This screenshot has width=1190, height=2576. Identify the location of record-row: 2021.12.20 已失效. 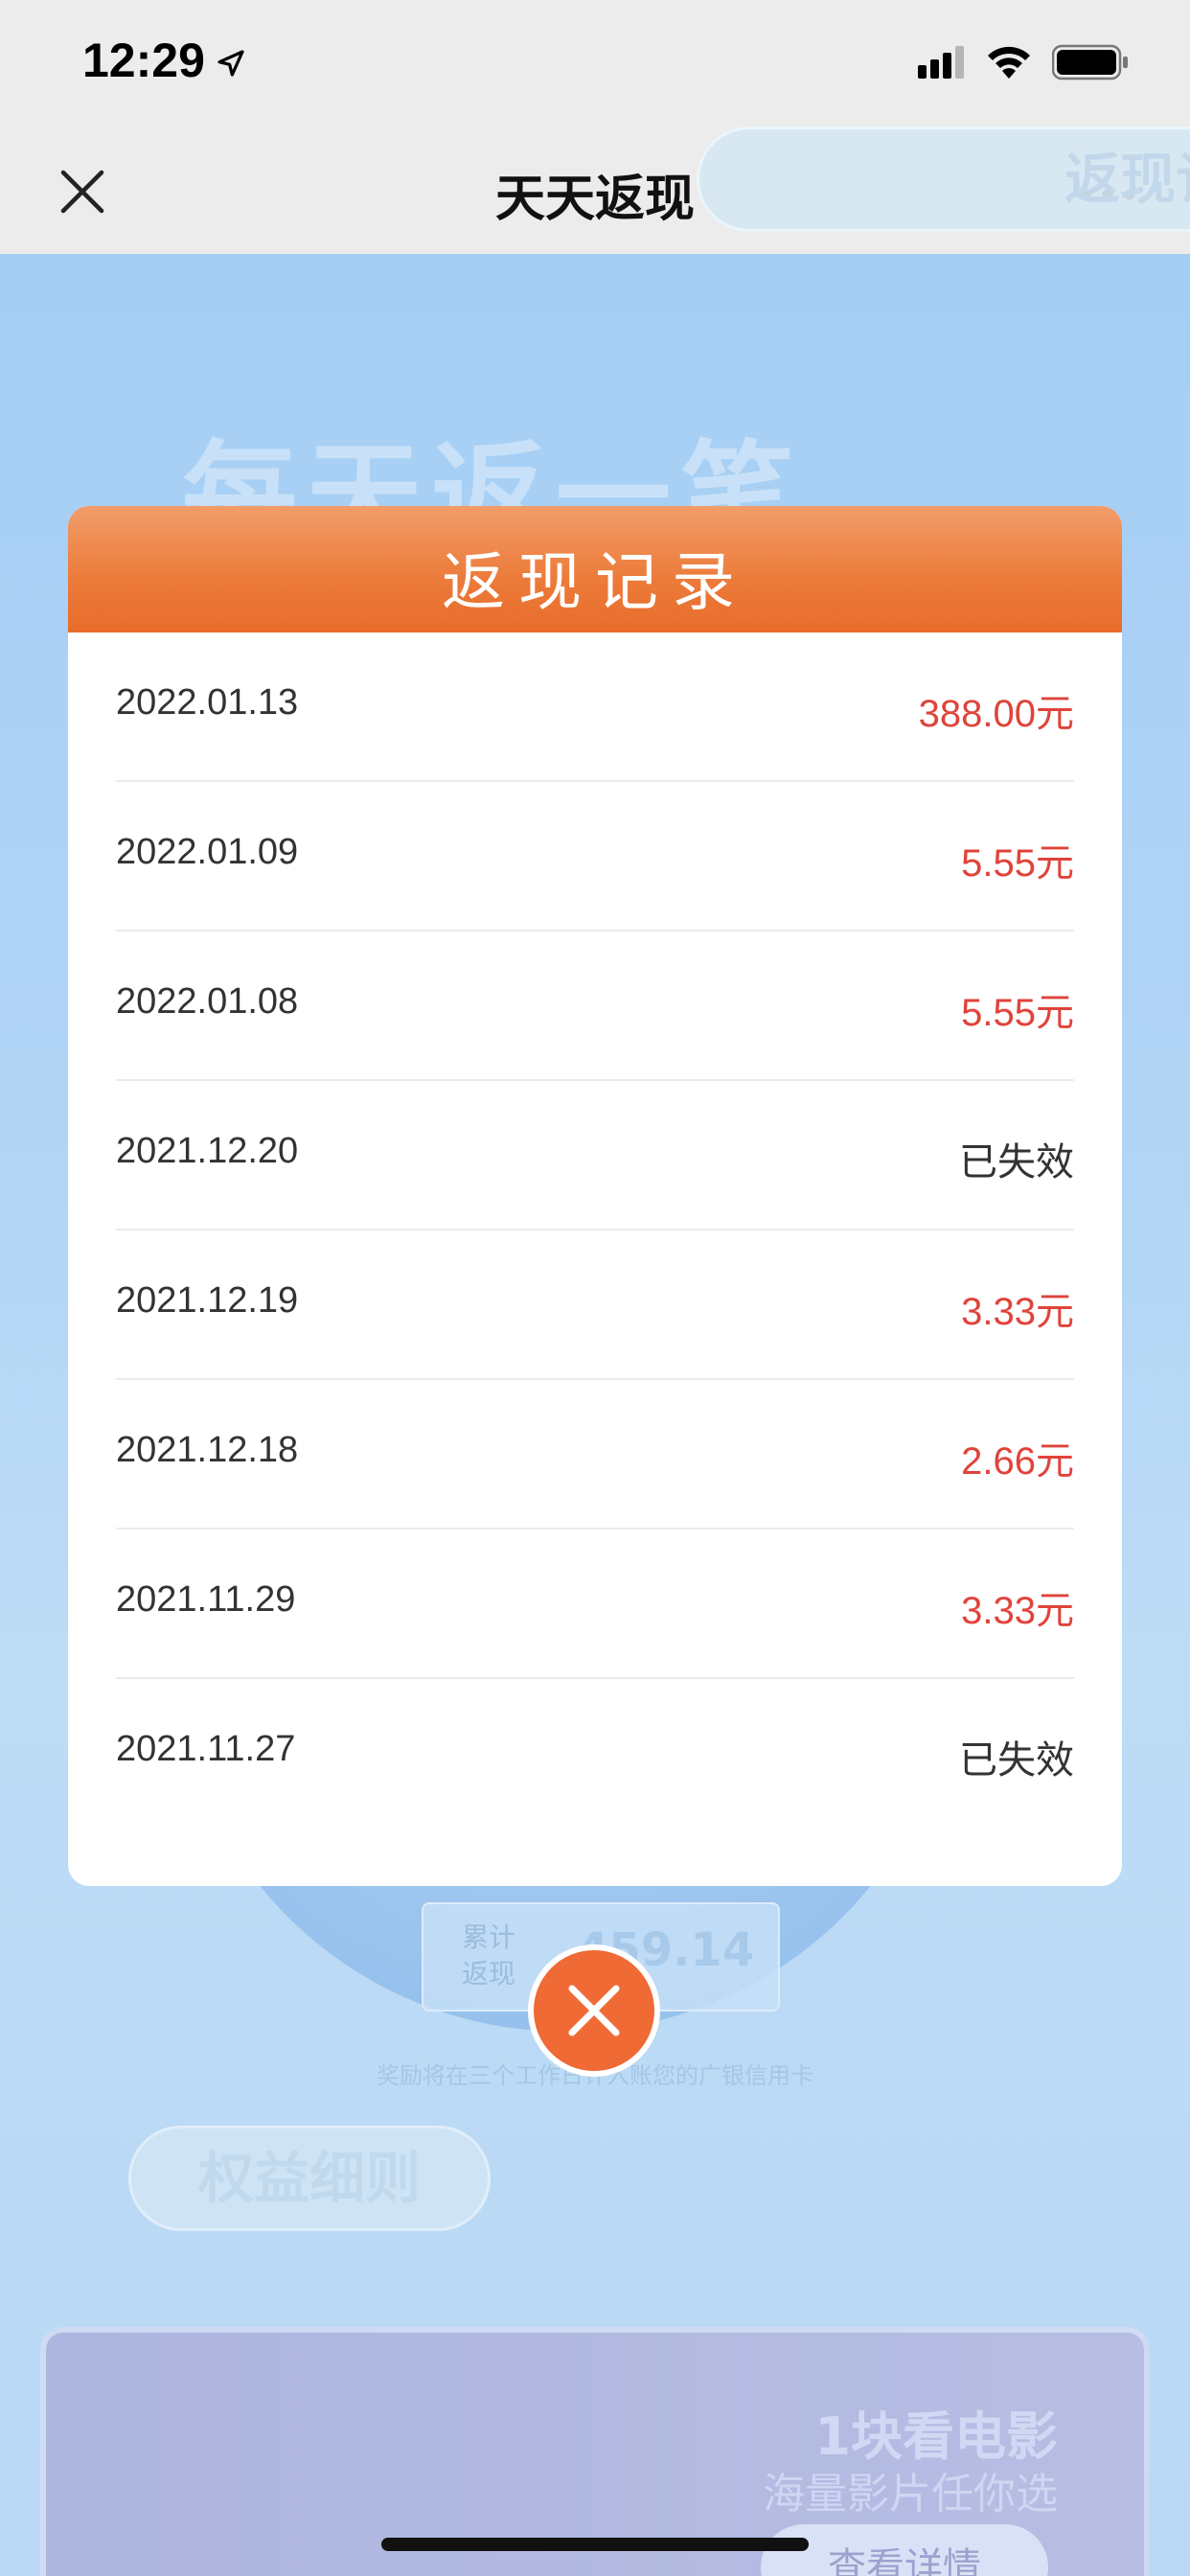
(595, 1155).